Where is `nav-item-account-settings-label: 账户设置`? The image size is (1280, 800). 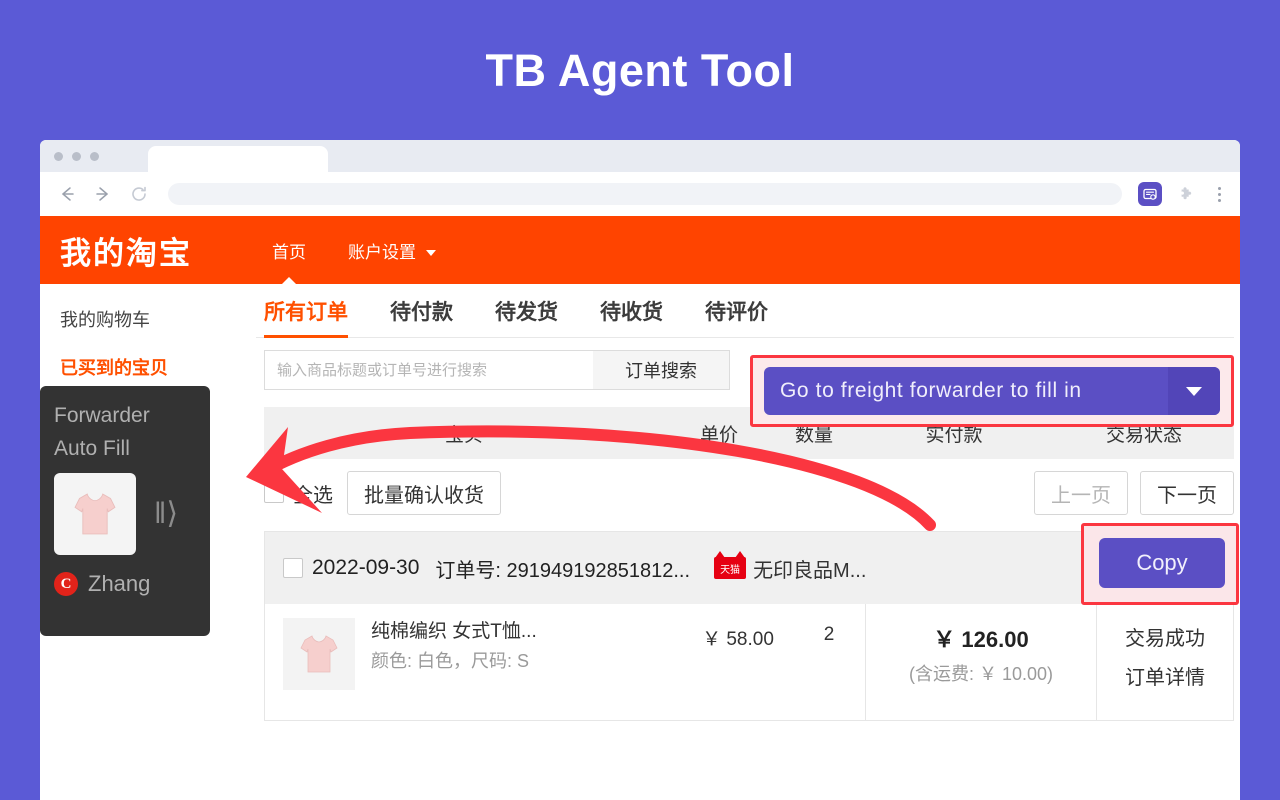 nav-item-account-settings-label: 账户设置 is located at coordinates (382, 252).